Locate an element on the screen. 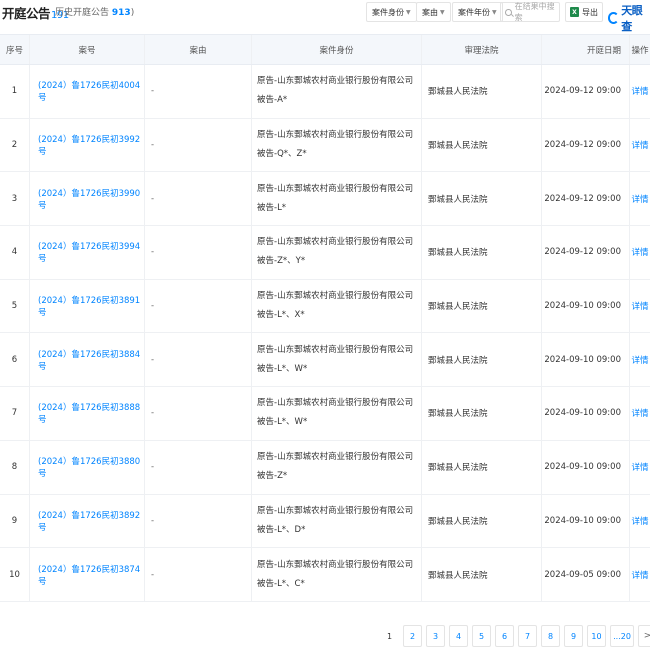 The width and height of the screenshot is (650, 650). history-link: 历史开庭公告 913) is located at coordinates (94, 11).